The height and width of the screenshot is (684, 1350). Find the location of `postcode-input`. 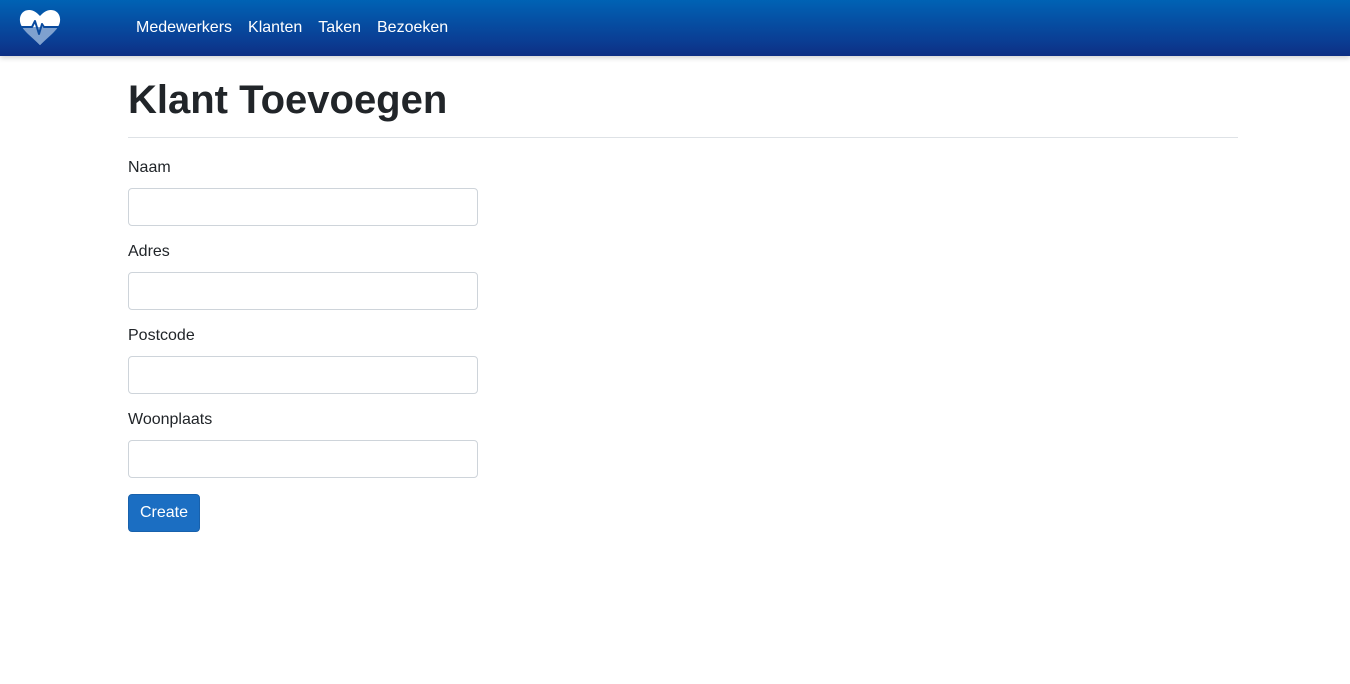

postcode-input is located at coordinates (303, 375).